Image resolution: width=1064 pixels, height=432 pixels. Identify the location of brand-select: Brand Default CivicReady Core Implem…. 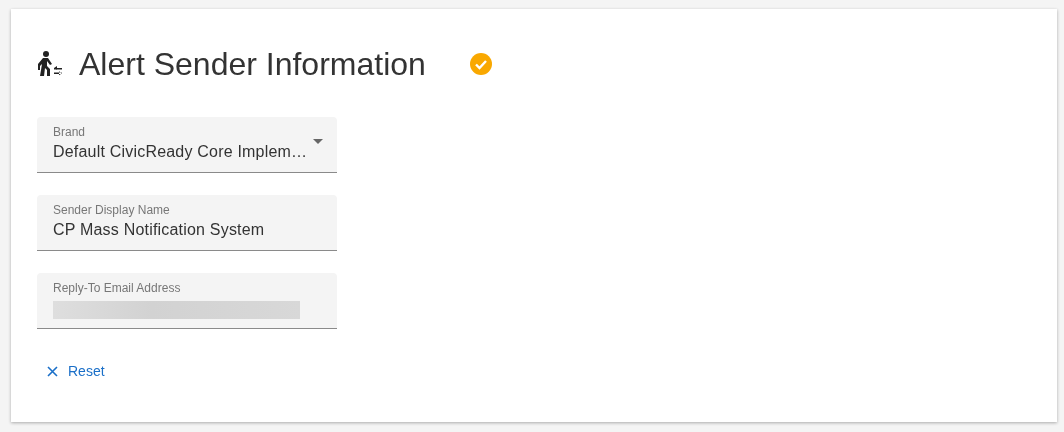
(187, 145).